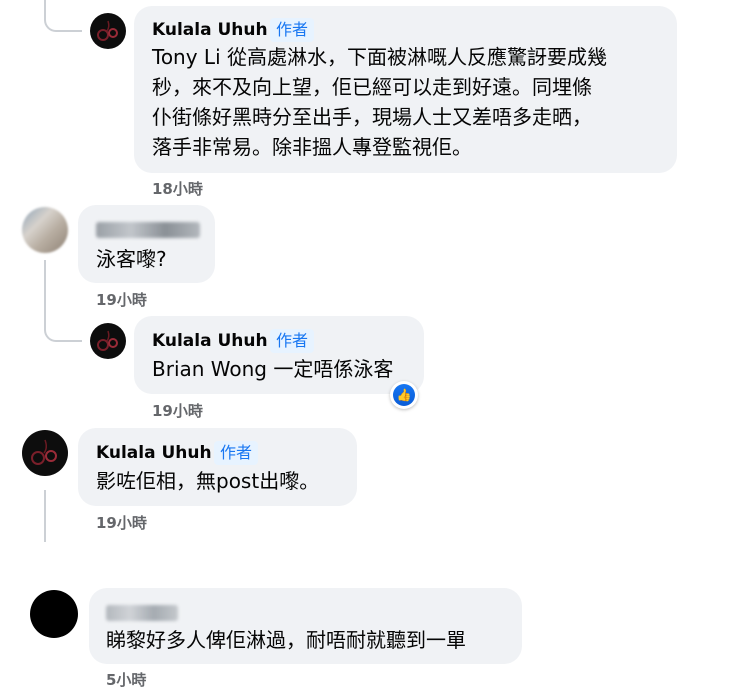 The image size is (750, 693). I want to click on thread-line, so click(45, 516).